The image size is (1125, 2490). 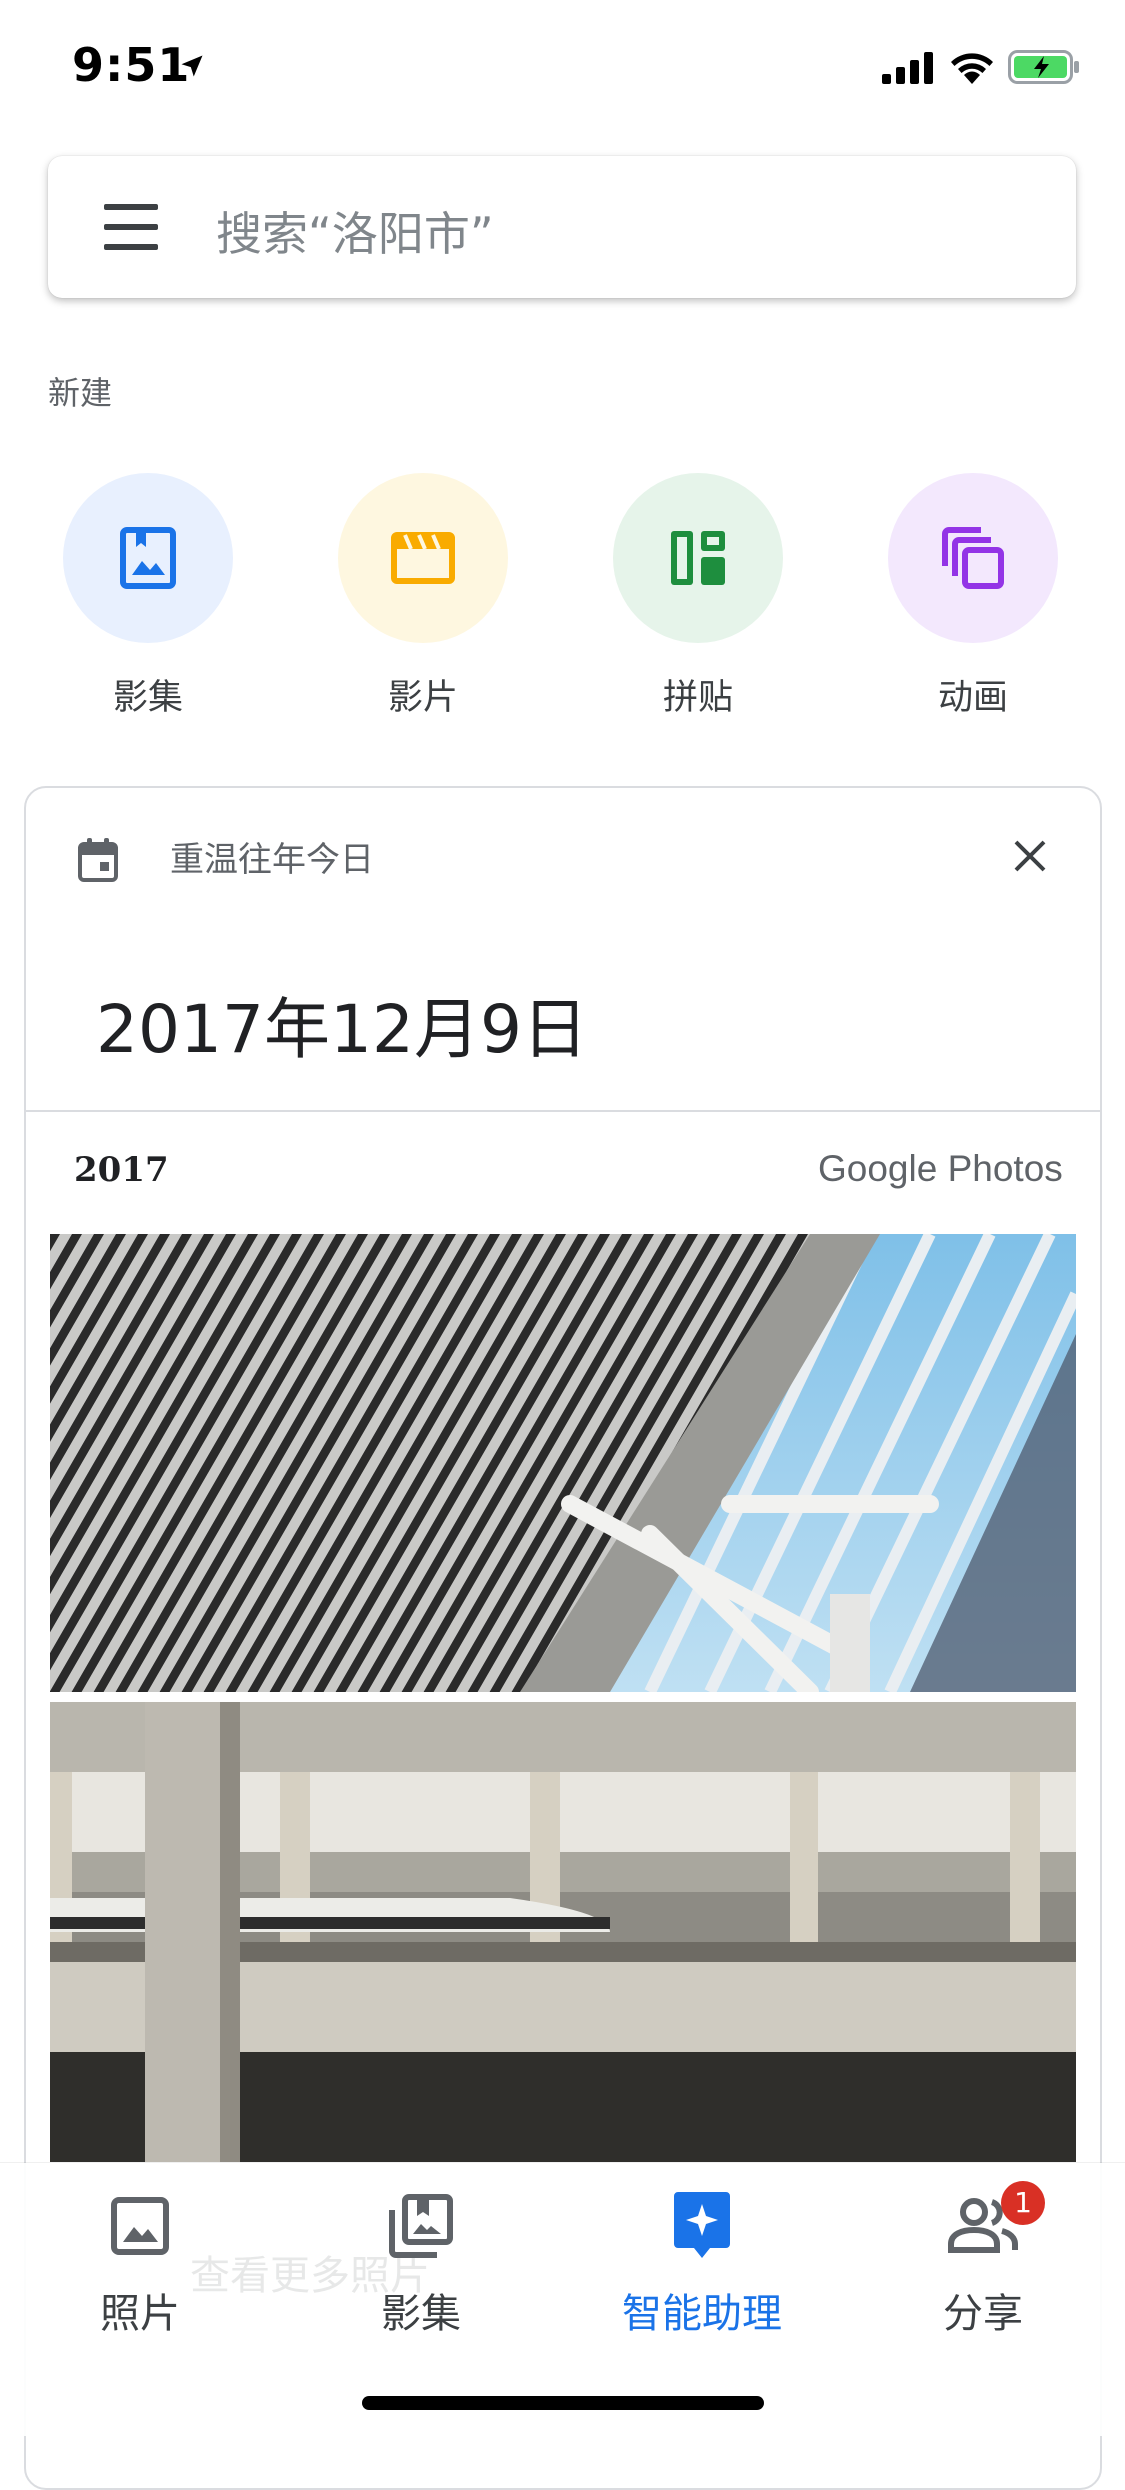 I want to click on movie-icon, so click(x=423, y=558).